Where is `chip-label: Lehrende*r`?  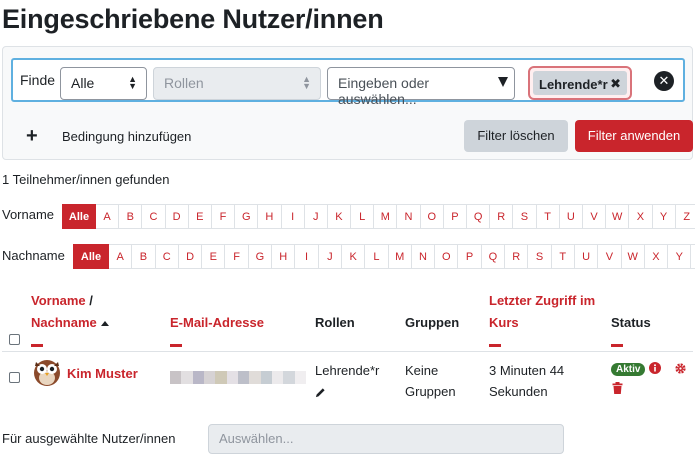
chip-label: Lehrende*r is located at coordinates (573, 84).